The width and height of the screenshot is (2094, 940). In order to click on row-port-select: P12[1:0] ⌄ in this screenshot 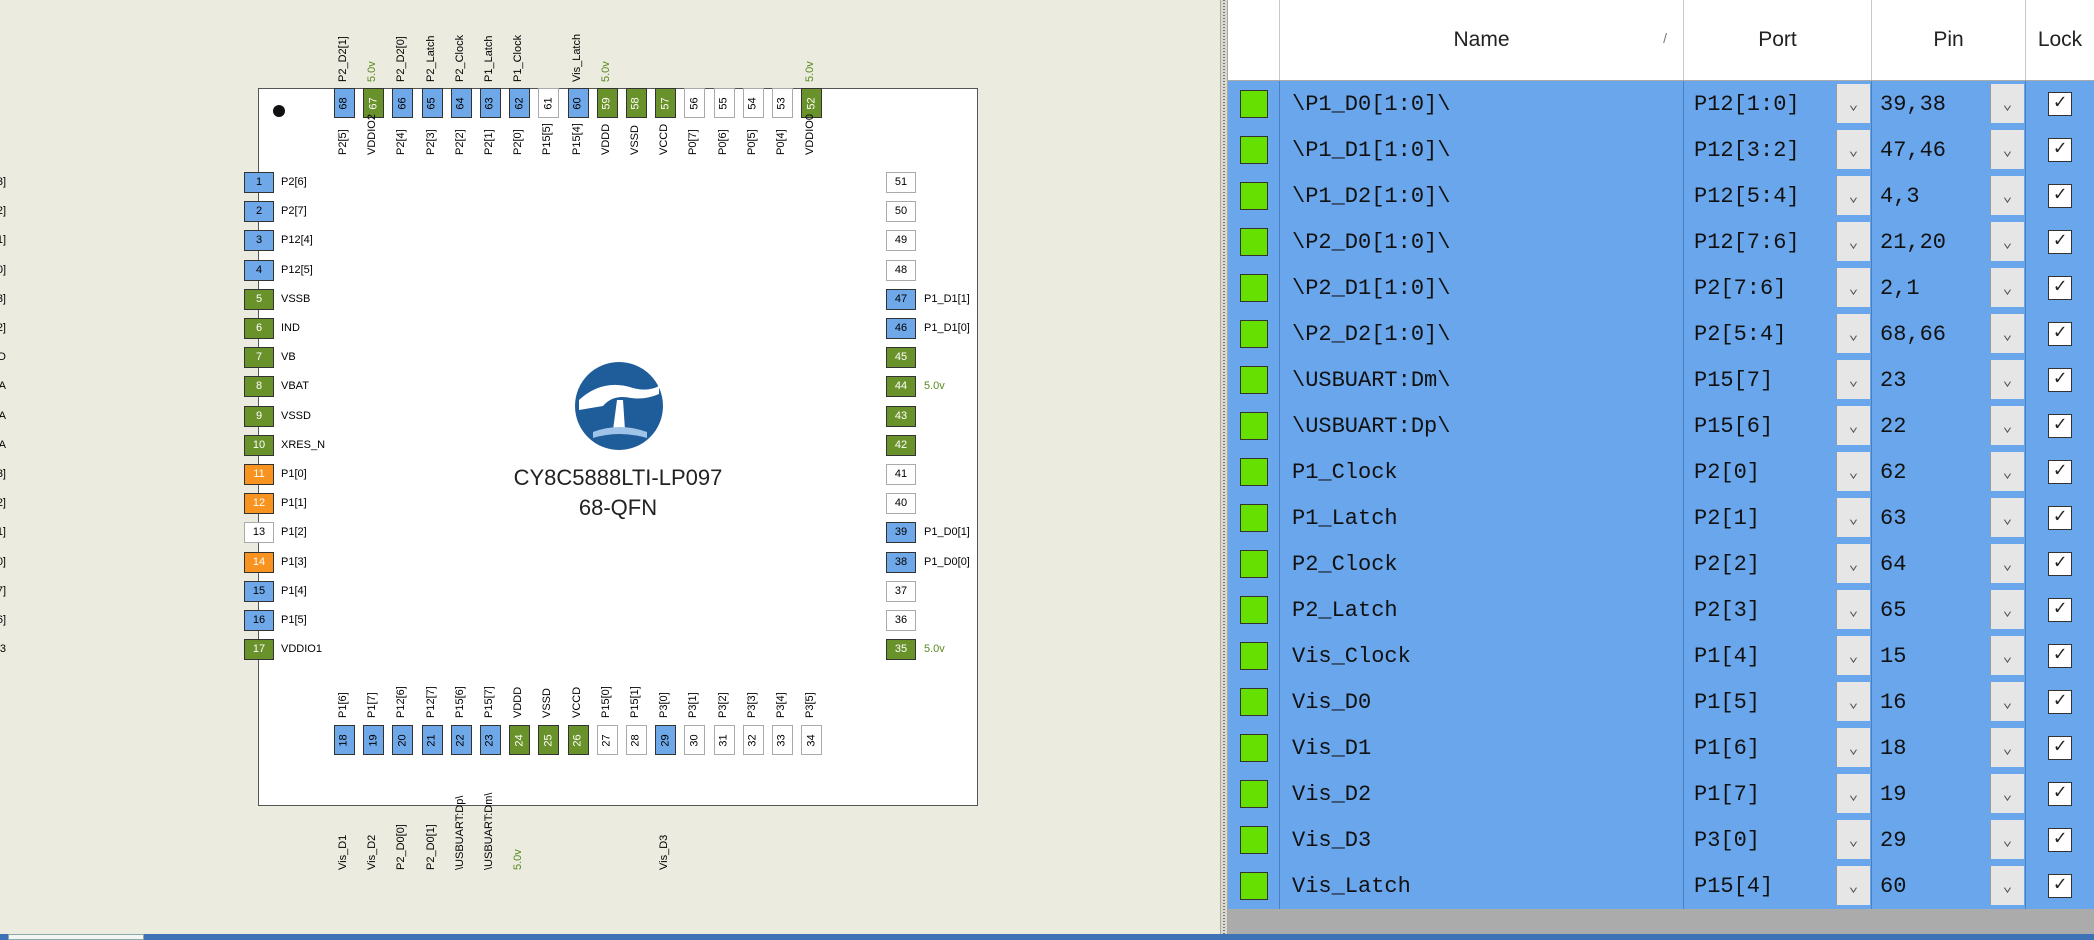, I will do `click(1778, 104)`.